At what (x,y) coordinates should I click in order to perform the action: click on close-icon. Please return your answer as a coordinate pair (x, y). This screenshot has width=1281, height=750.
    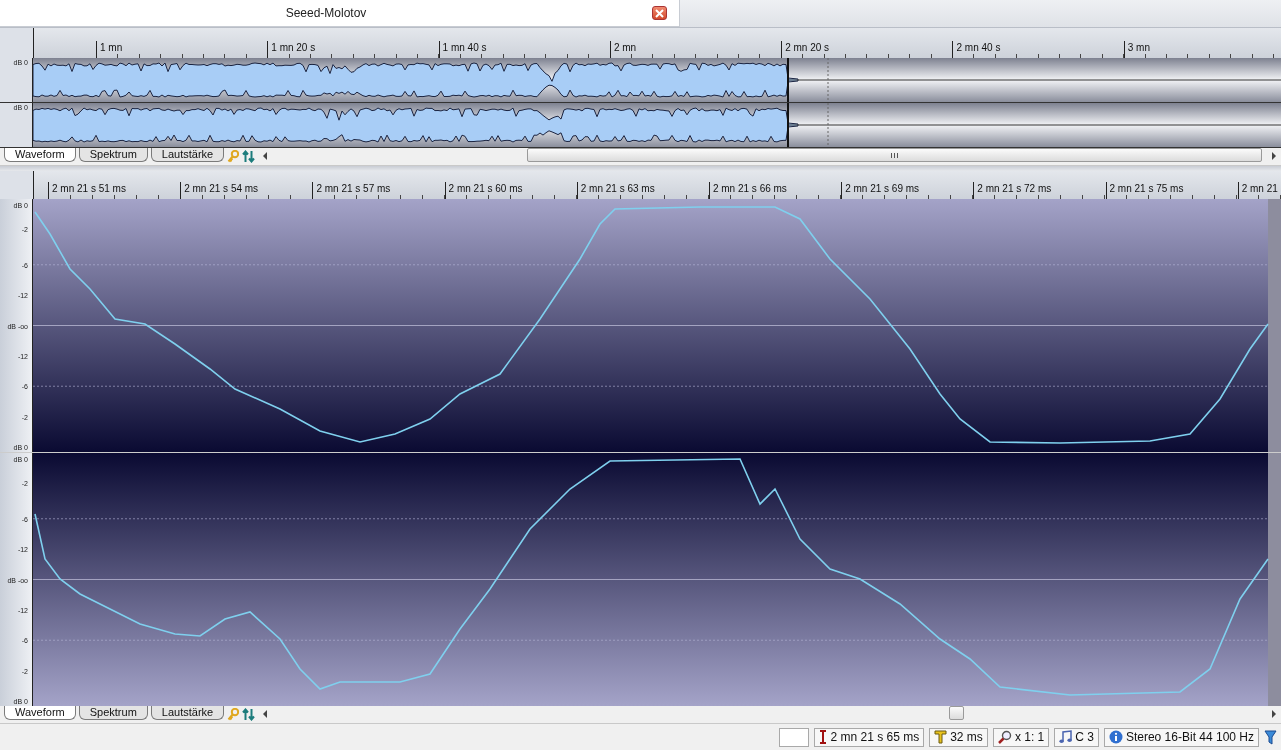
    Looking at the image, I should click on (659, 13).